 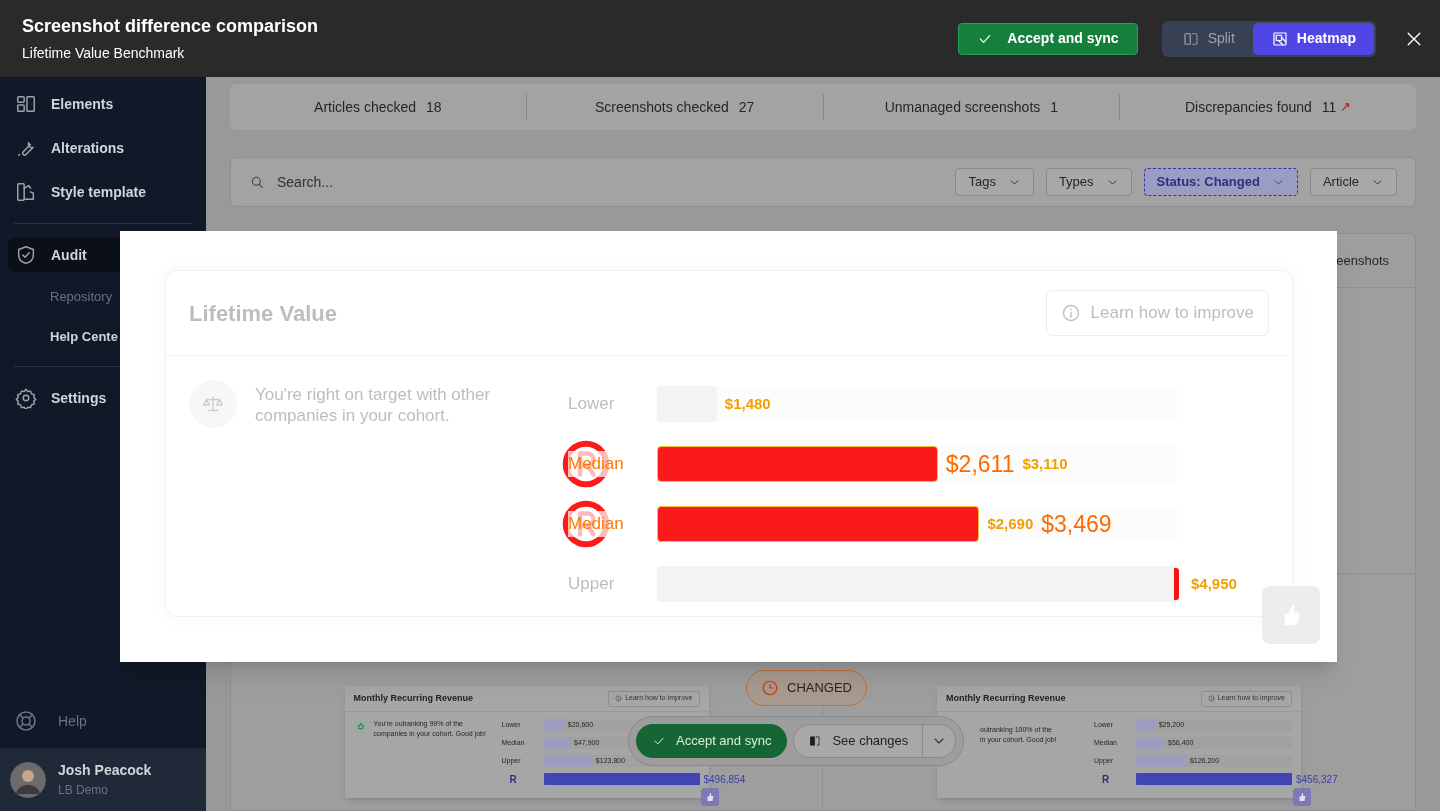 What do you see at coordinates (360, 726) in the screenshot?
I see `thumbs-up-icon` at bounding box center [360, 726].